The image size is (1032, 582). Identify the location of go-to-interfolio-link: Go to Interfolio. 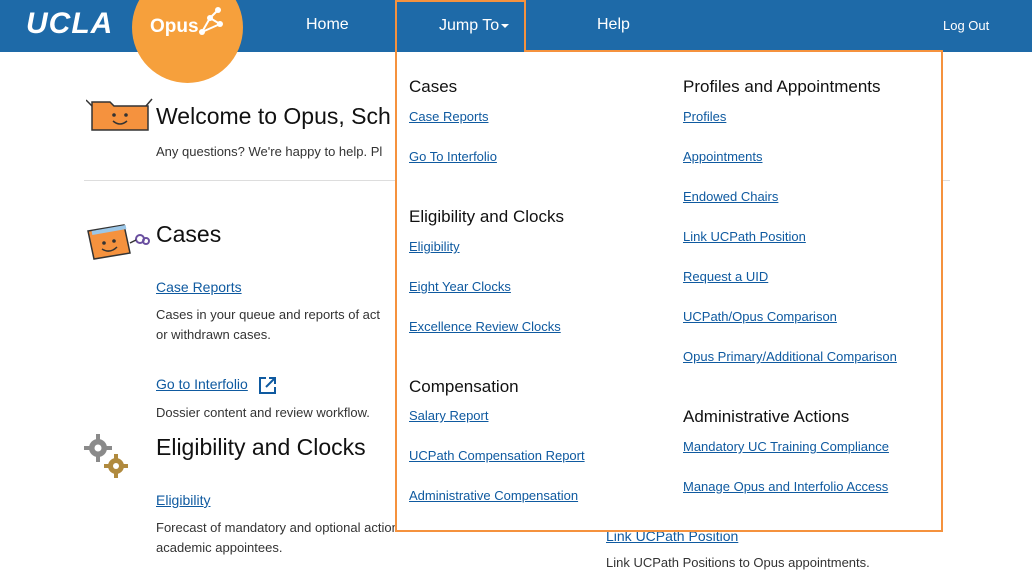
(202, 384).